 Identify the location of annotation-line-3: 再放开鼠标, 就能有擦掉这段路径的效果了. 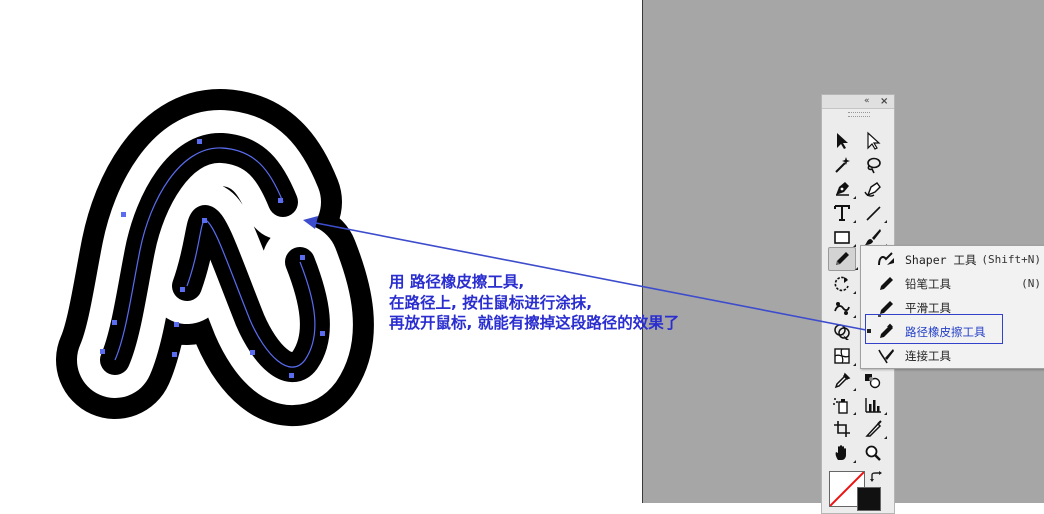
(534, 323).